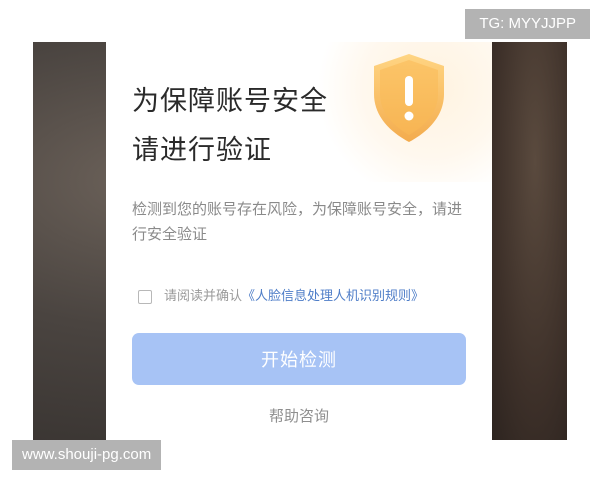 The width and height of the screenshot is (600, 480). Describe the element at coordinates (299, 415) in the screenshot. I see `help-consult-link: 帮助咨询` at that location.